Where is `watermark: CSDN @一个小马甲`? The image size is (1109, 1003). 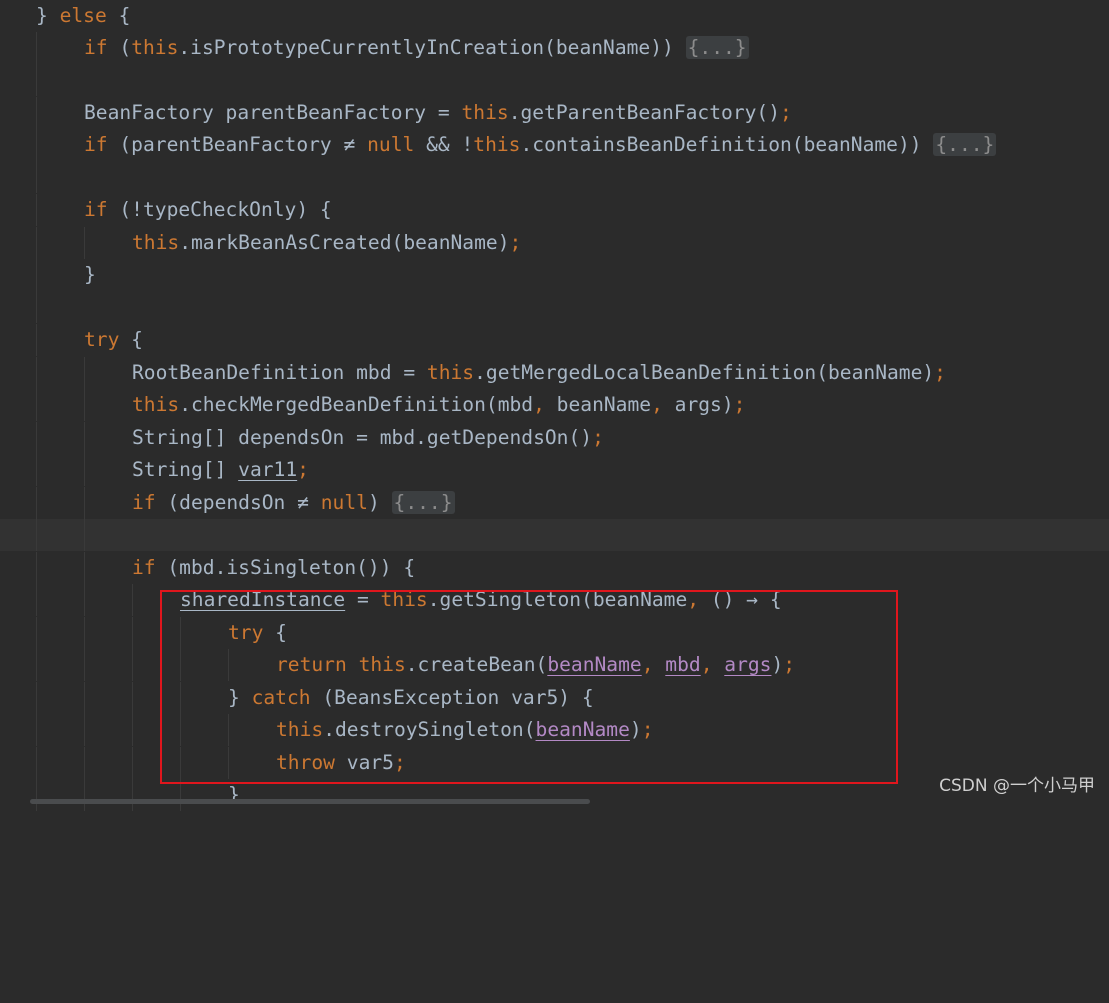
watermark: CSDN @一个小马甲 is located at coordinates (1017, 786).